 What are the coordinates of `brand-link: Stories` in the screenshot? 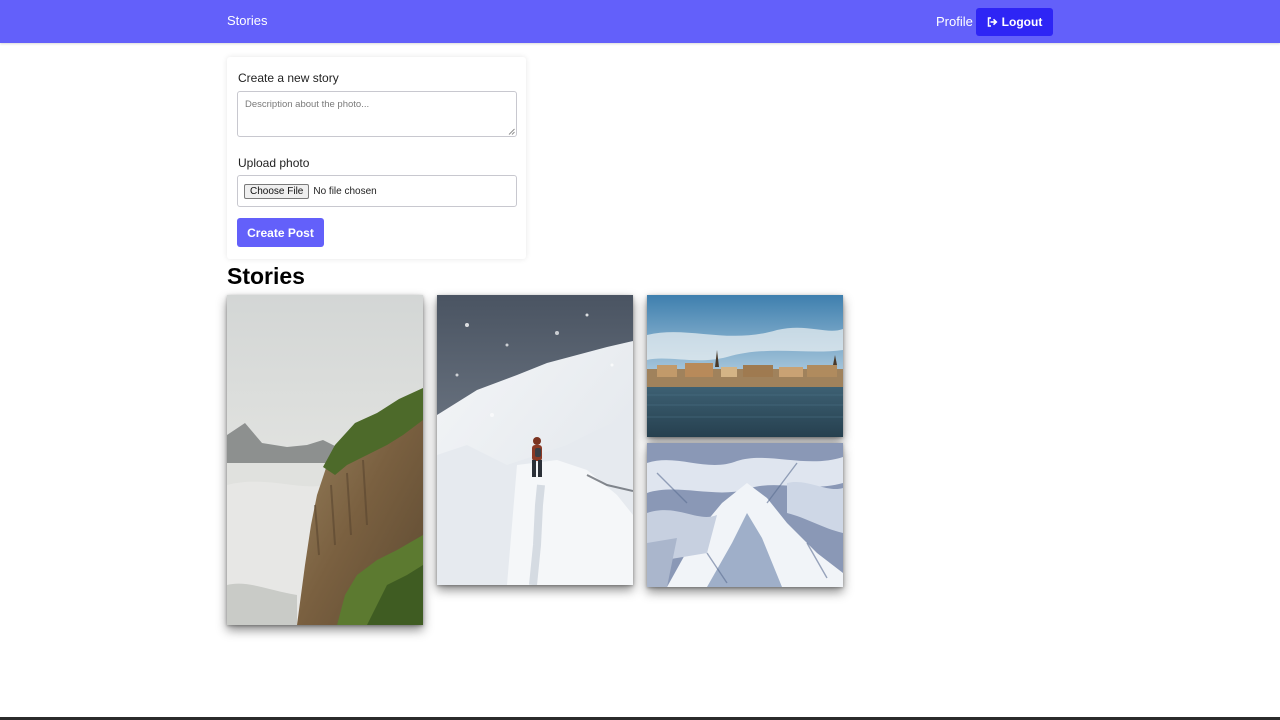 It's located at (247, 20).